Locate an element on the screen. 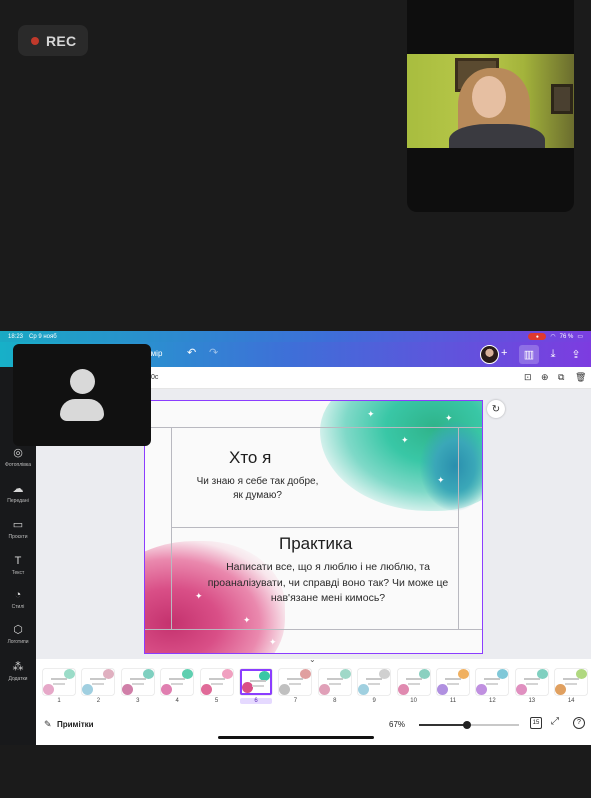 The width and height of the screenshot is (591, 798). page-number: 8 is located at coordinates (335, 701).